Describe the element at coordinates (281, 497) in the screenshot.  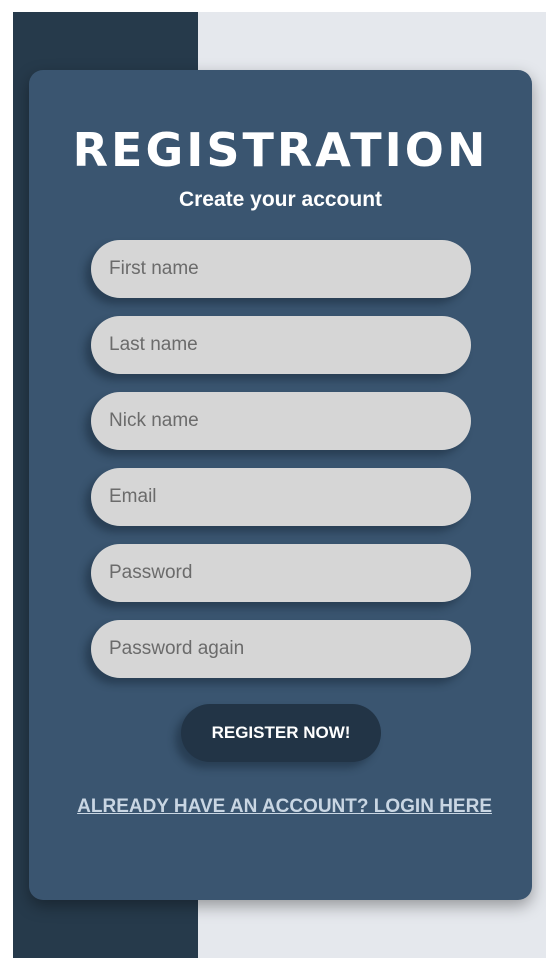
I see `email-input` at that location.